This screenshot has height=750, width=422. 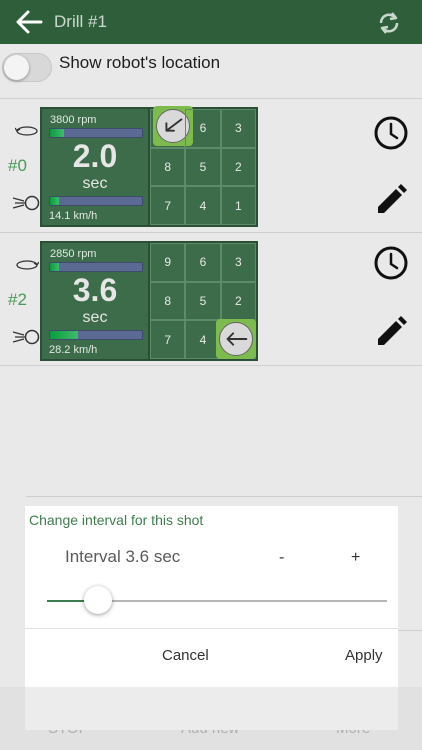 I want to click on target-grid: 96385274, so click(x=203, y=301).